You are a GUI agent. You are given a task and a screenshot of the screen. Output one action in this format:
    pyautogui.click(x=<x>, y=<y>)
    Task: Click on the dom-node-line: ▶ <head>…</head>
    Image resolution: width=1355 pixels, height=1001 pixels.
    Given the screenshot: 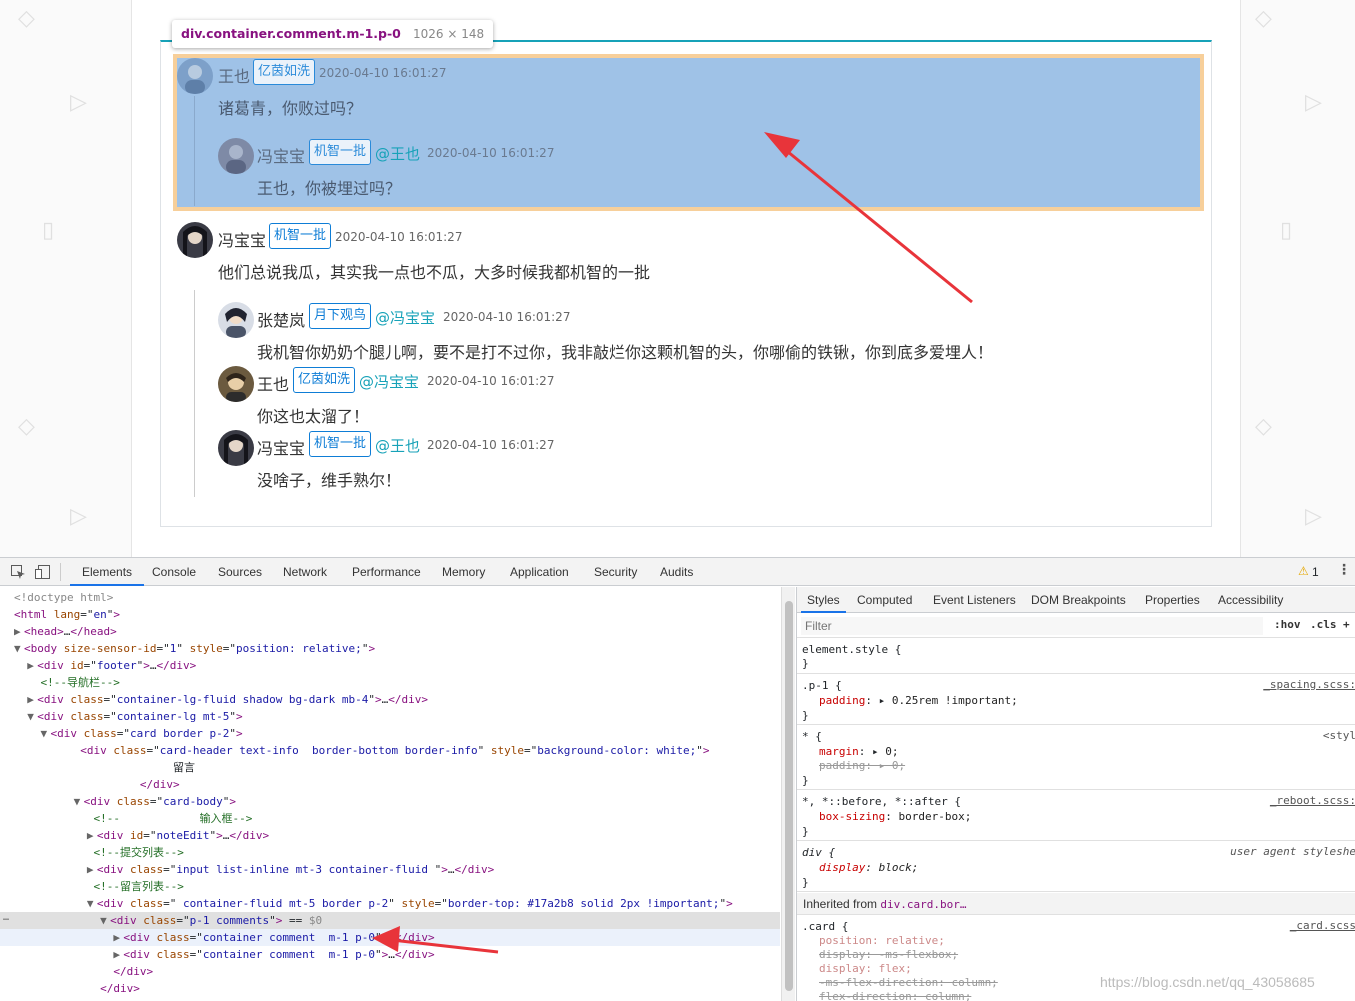 What is the action you would take?
    pyautogui.click(x=390, y=631)
    